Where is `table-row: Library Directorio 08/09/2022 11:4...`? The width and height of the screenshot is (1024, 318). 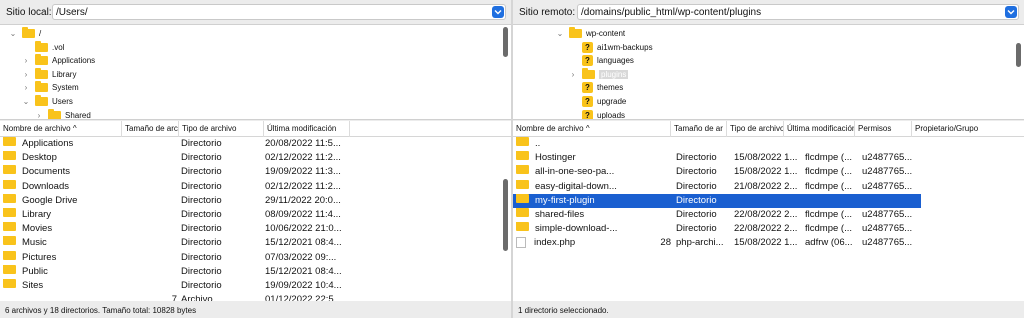 table-row: Library Directorio 08/09/2022 11:4... is located at coordinates (249, 215).